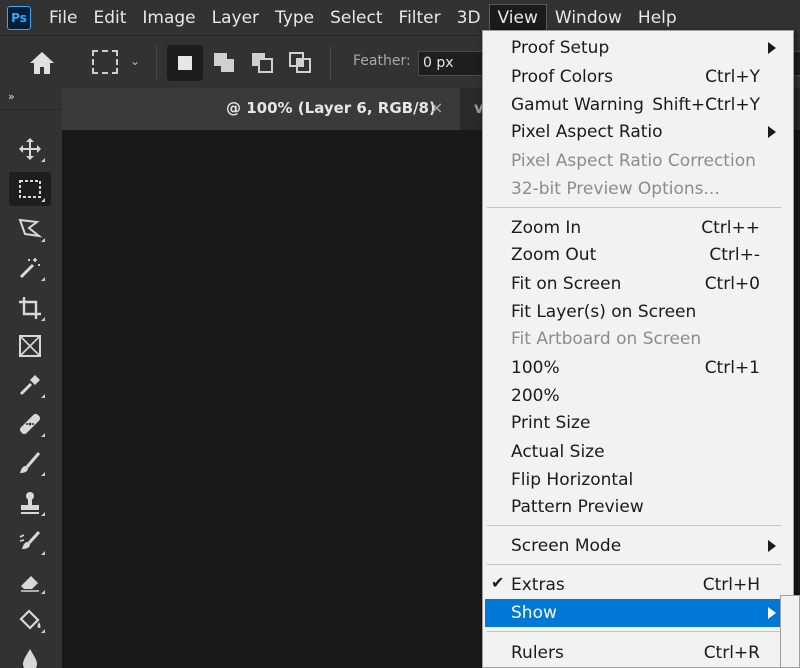 This screenshot has height=668, width=800. What do you see at coordinates (633, 228) in the screenshot?
I see `menu-item-zoom-in: Zoom In Ctrl++` at bounding box center [633, 228].